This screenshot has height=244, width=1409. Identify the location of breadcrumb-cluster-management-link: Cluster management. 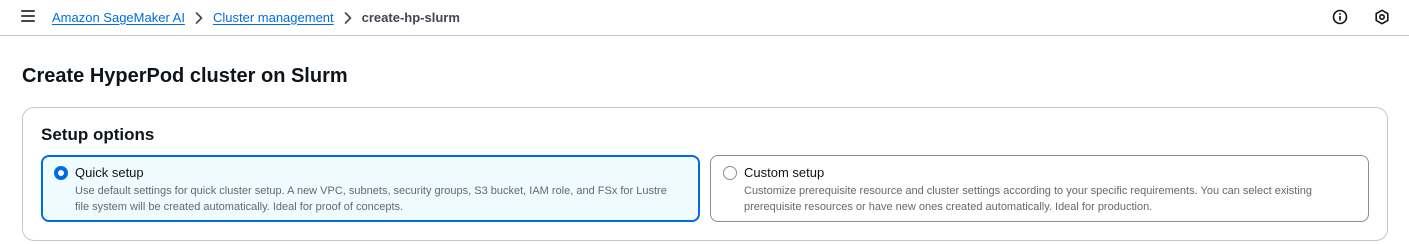
(273, 17).